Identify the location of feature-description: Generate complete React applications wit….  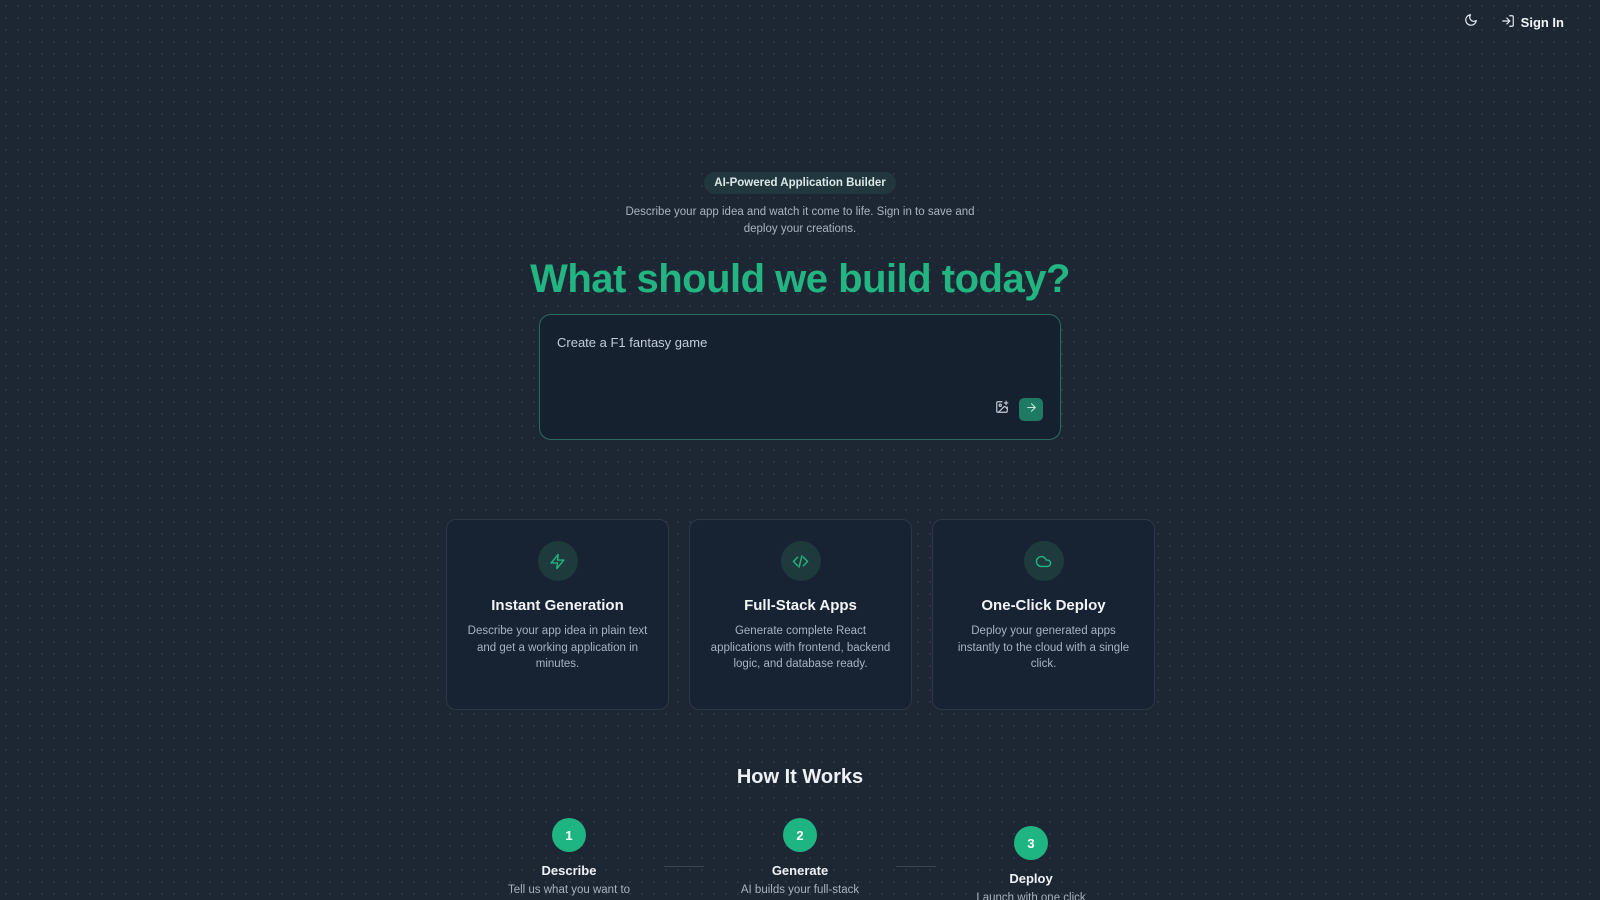
(800, 647).